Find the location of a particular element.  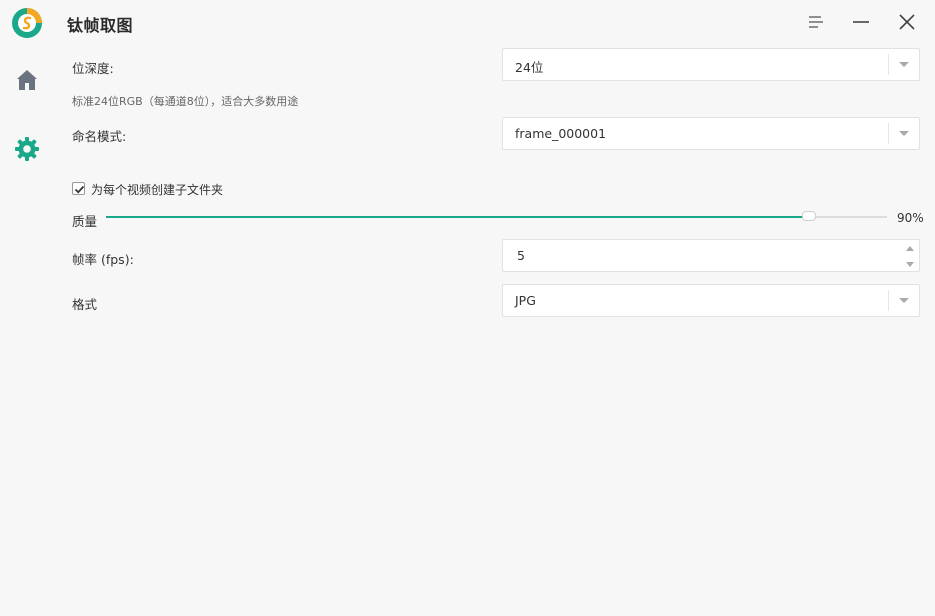

format-select: JPG is located at coordinates (711, 300).